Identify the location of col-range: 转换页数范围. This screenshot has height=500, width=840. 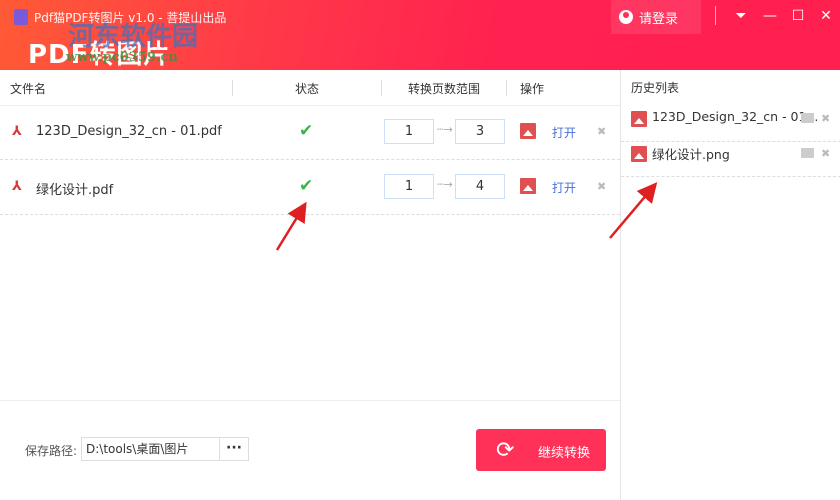
(444, 89).